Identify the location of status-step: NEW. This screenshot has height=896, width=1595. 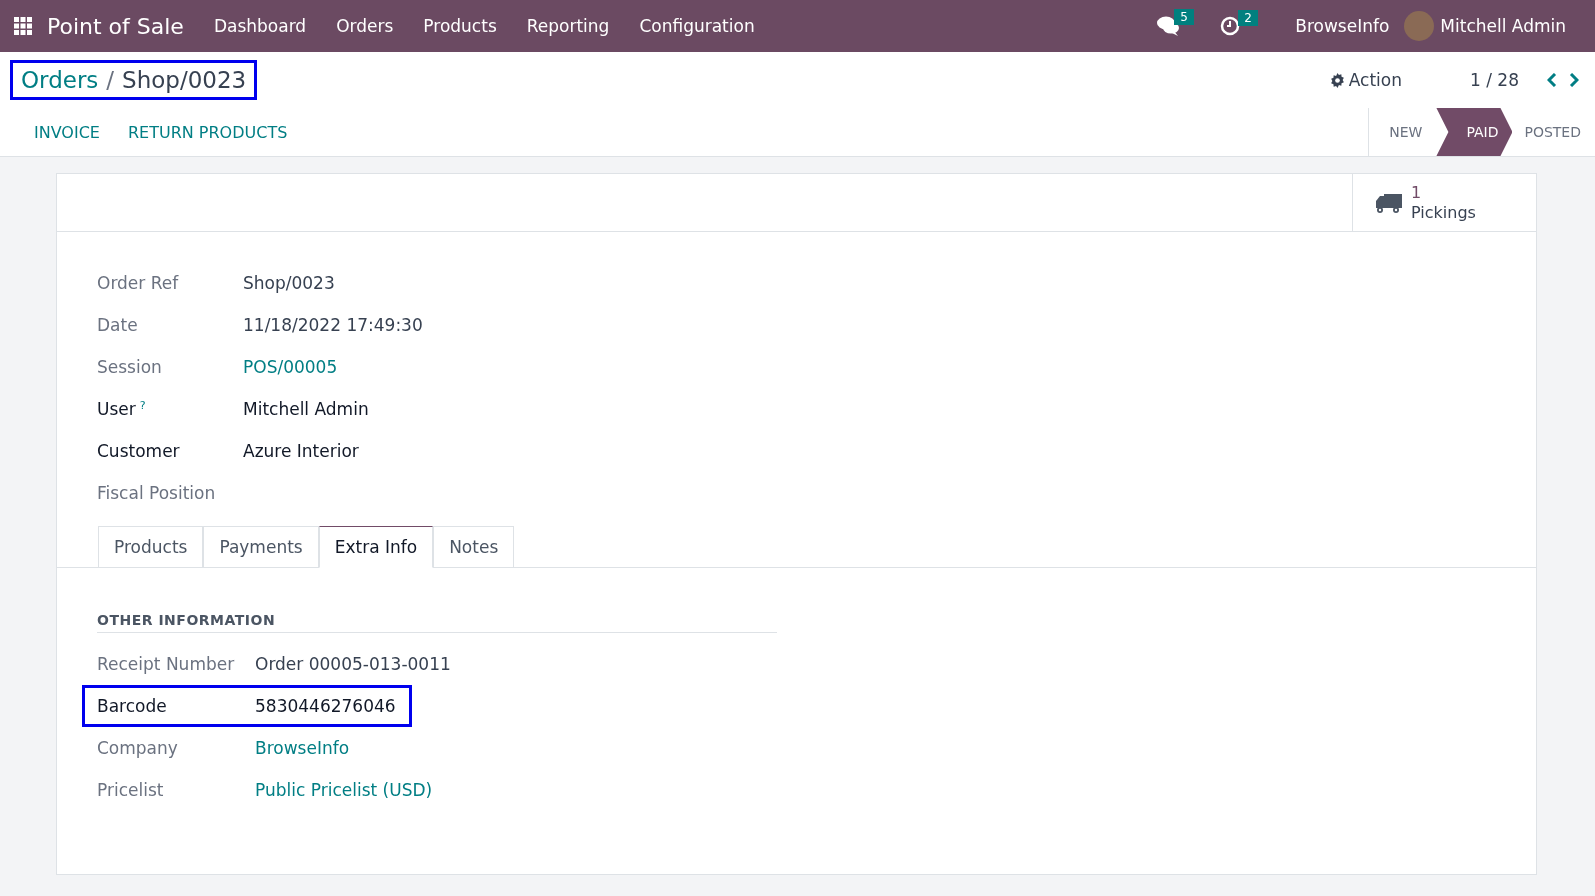
(1407, 132).